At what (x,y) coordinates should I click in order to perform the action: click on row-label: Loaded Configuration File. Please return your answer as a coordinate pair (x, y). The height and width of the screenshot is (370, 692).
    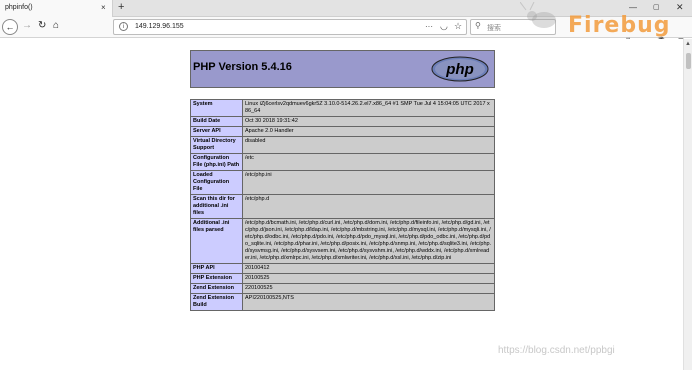
    Looking at the image, I should click on (216, 182).